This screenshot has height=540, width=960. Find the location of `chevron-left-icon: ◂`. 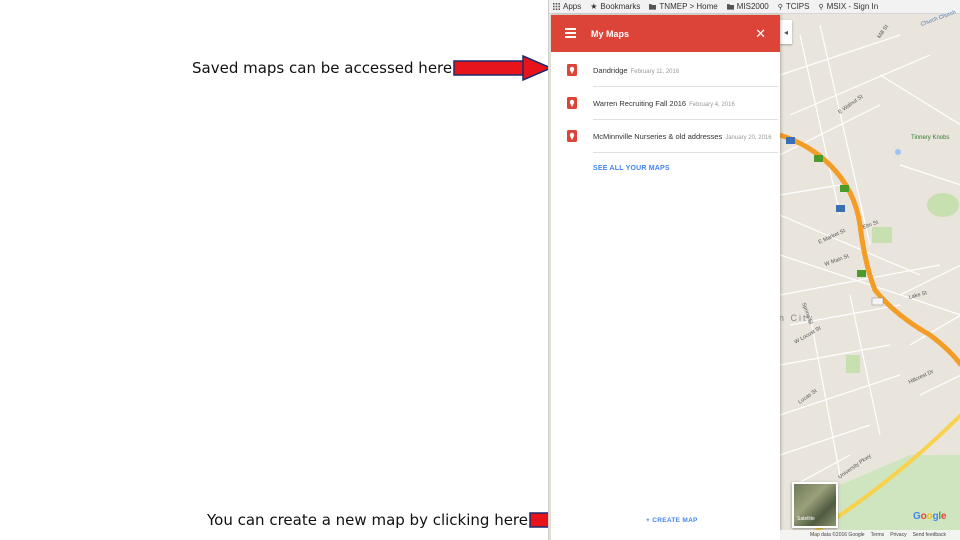

chevron-left-icon: ◂ is located at coordinates (785, 32).